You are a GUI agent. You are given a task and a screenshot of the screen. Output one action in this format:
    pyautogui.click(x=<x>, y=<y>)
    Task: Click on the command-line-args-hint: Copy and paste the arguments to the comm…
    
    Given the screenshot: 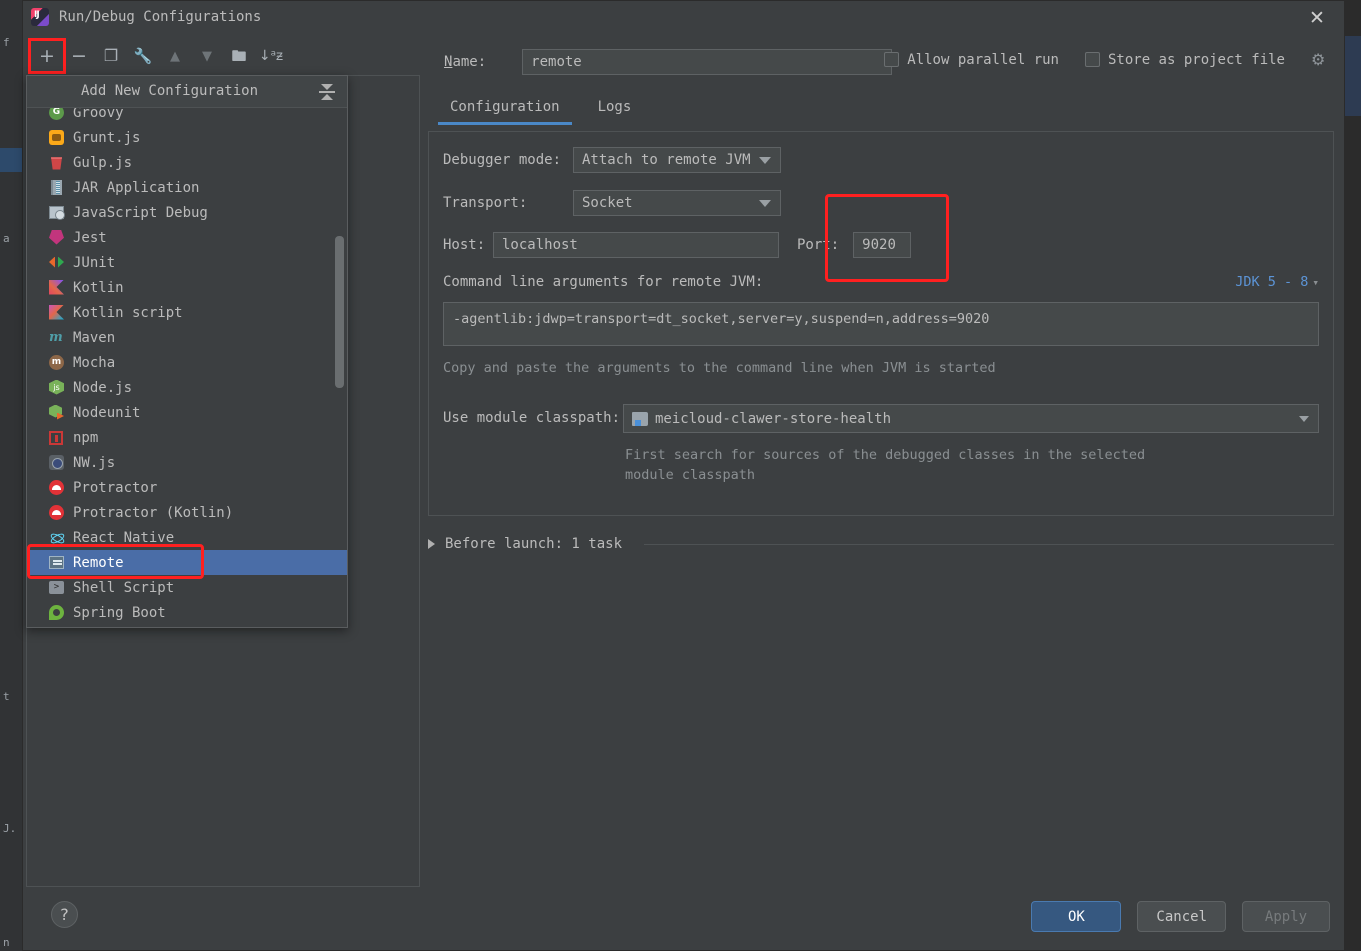 What is the action you would take?
    pyautogui.click(x=719, y=368)
    